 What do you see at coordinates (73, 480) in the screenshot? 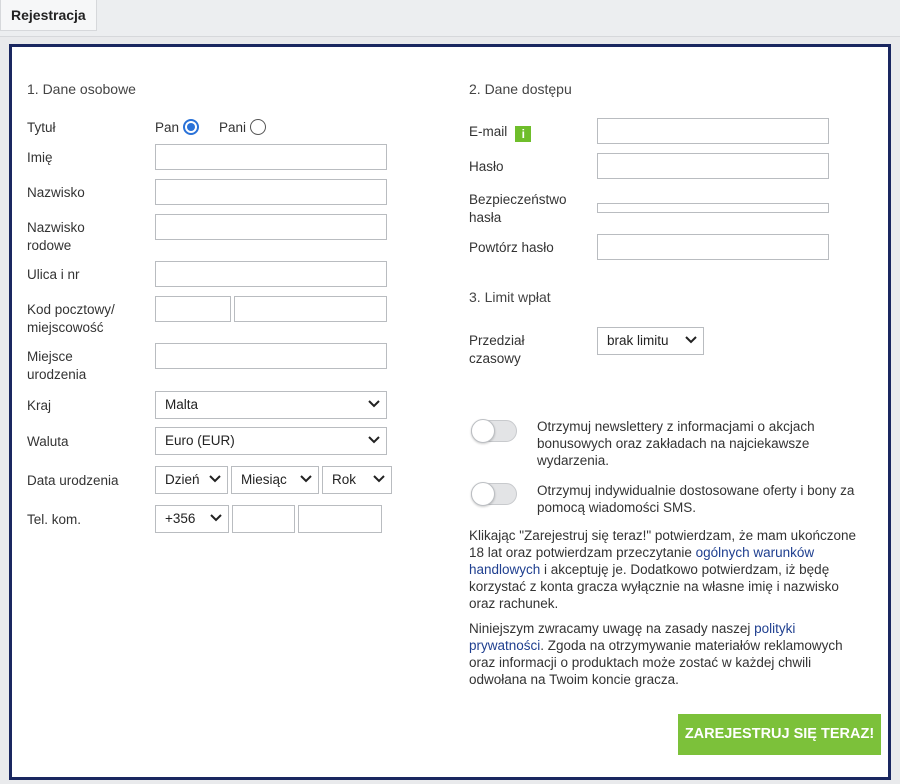
I see `dob-label: Data urodzenia` at bounding box center [73, 480].